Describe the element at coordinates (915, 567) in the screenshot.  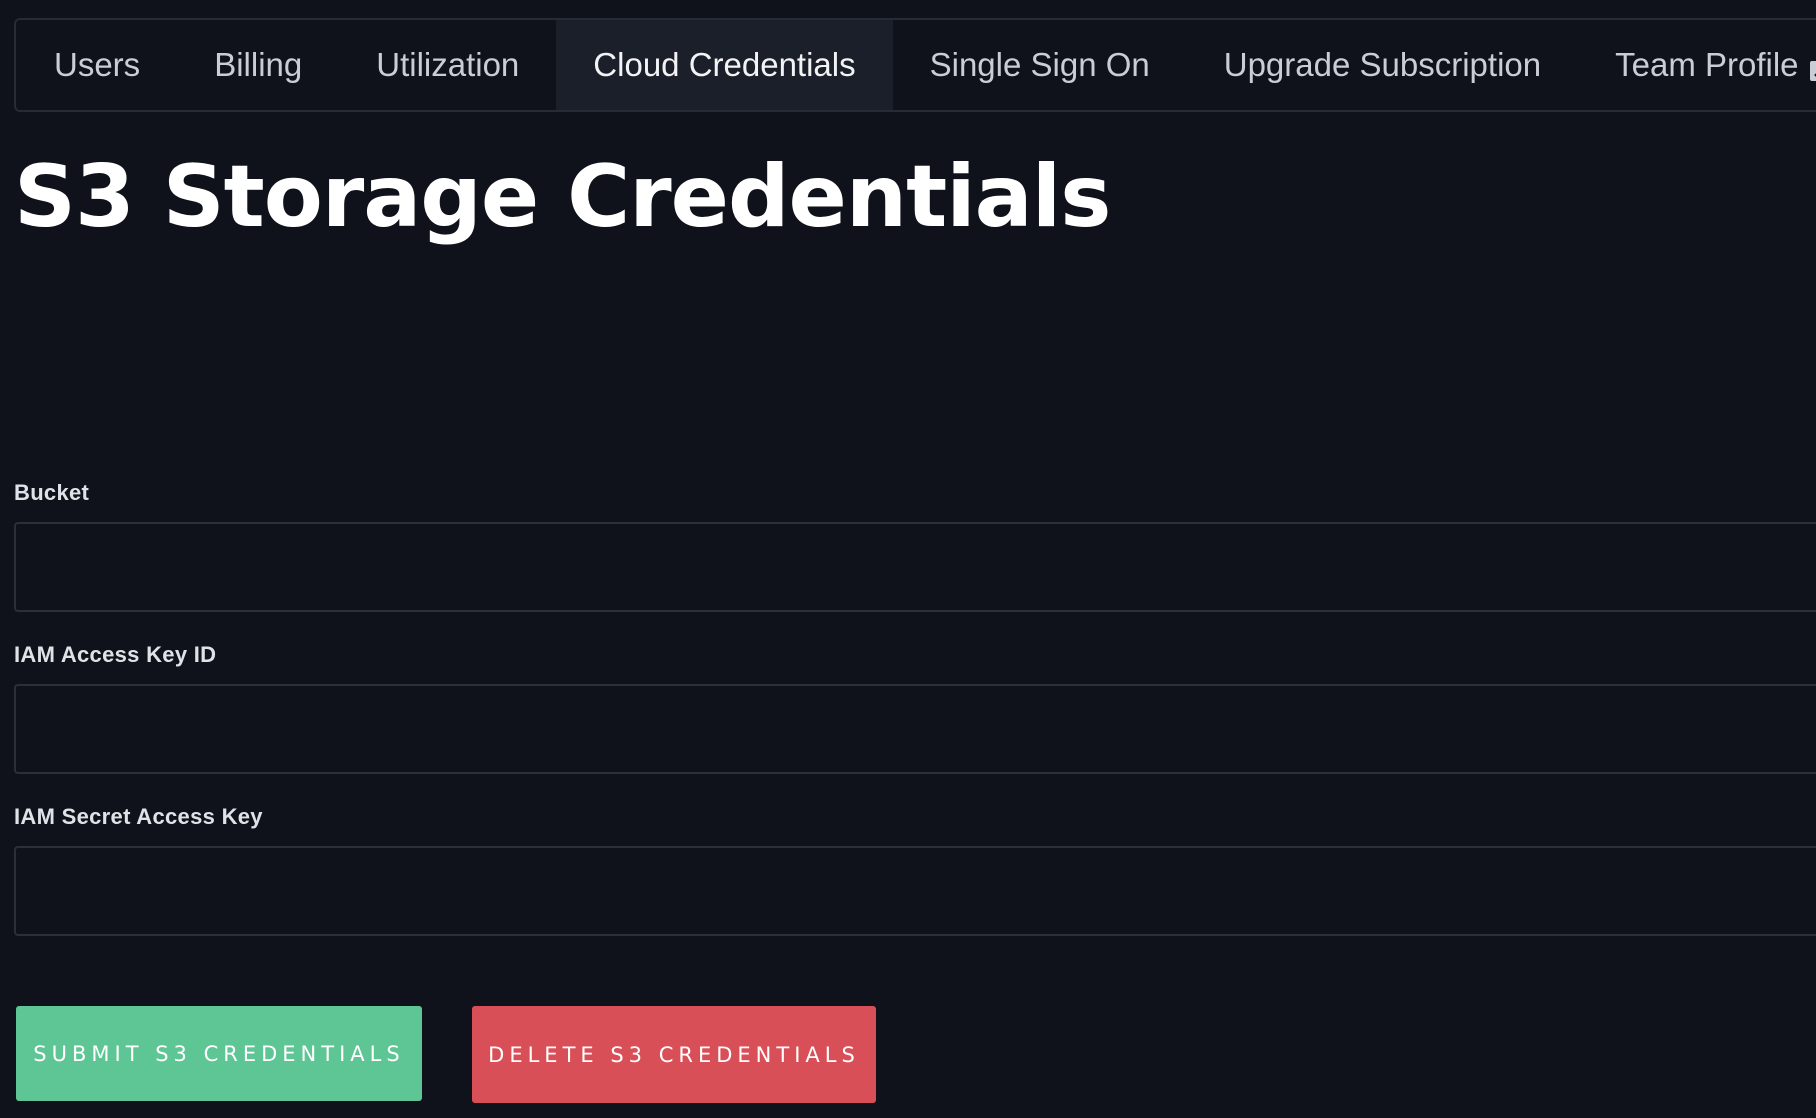
I see `bucket-input` at that location.